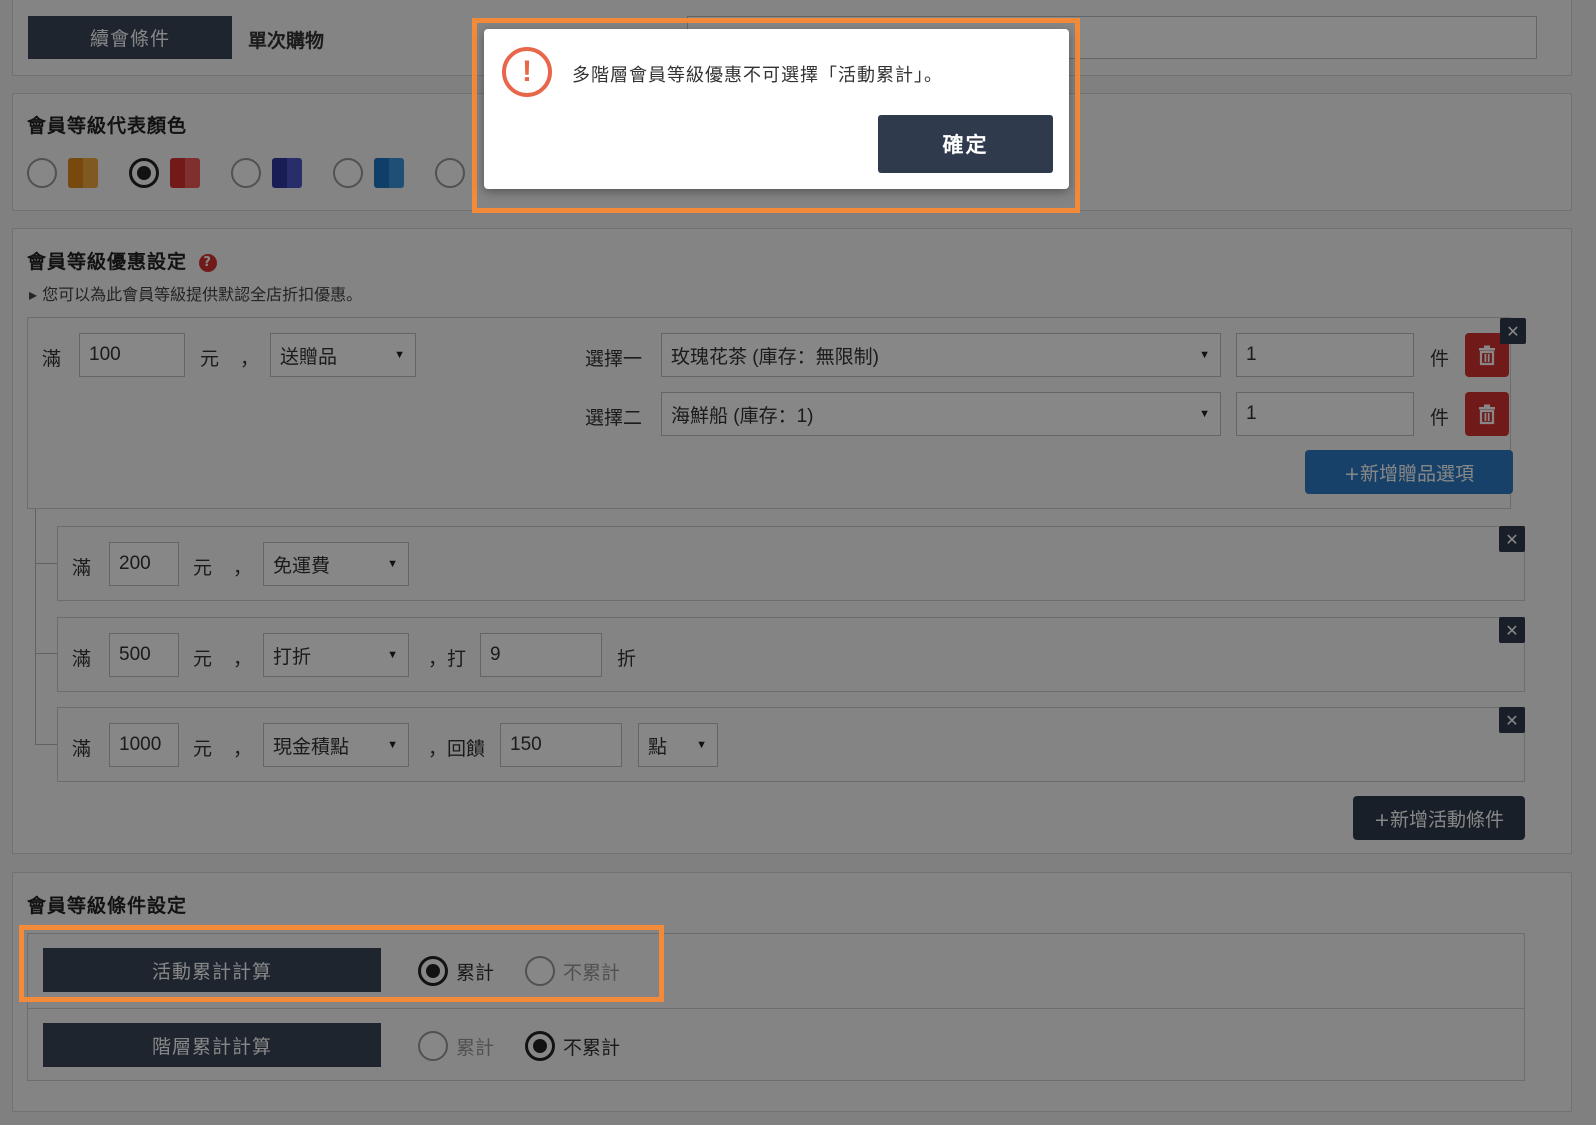 The width and height of the screenshot is (1596, 1125). Describe the element at coordinates (527, 72) in the screenshot. I see `warning-icon: !` at that location.